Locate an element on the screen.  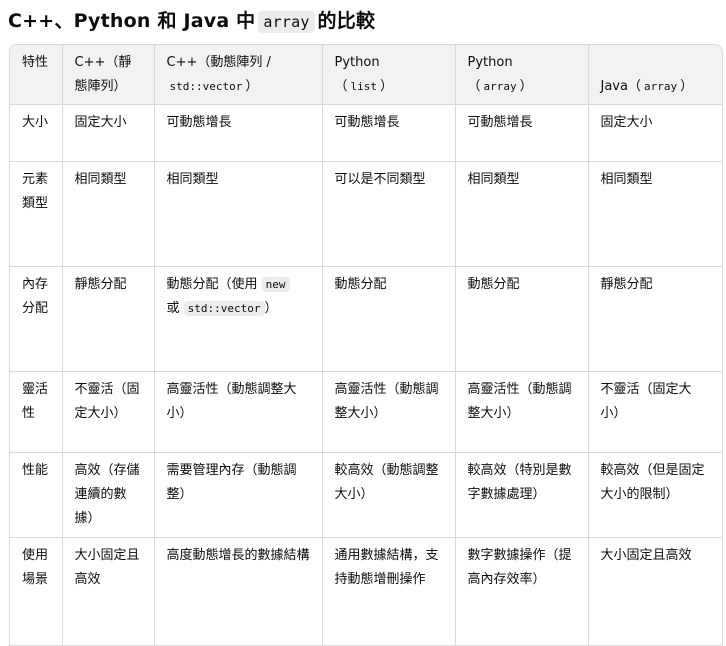
header-java: Java（array） is located at coordinates (655, 75).